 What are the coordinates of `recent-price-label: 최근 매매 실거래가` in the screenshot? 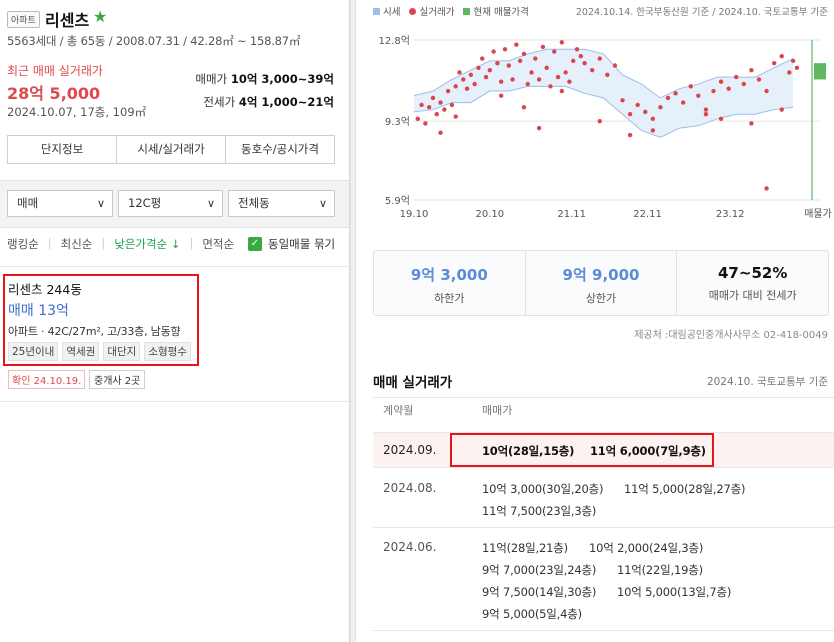 It's located at (55, 71).